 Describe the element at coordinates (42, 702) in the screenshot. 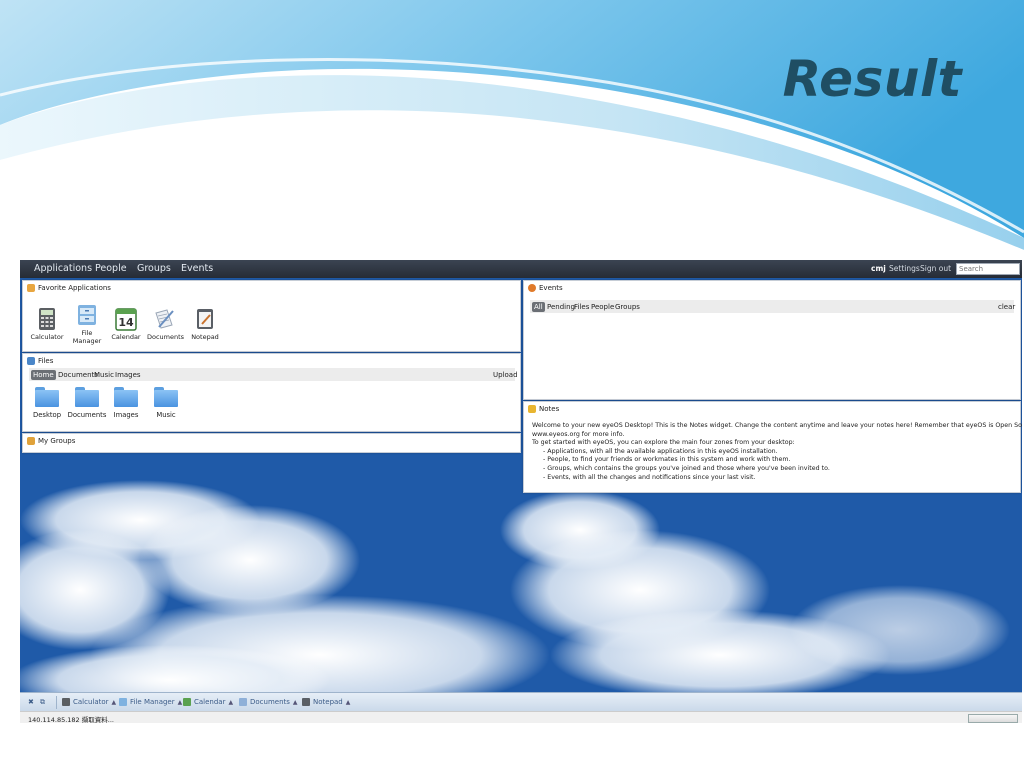

I see `show-desktop-icon: ⧉` at that location.